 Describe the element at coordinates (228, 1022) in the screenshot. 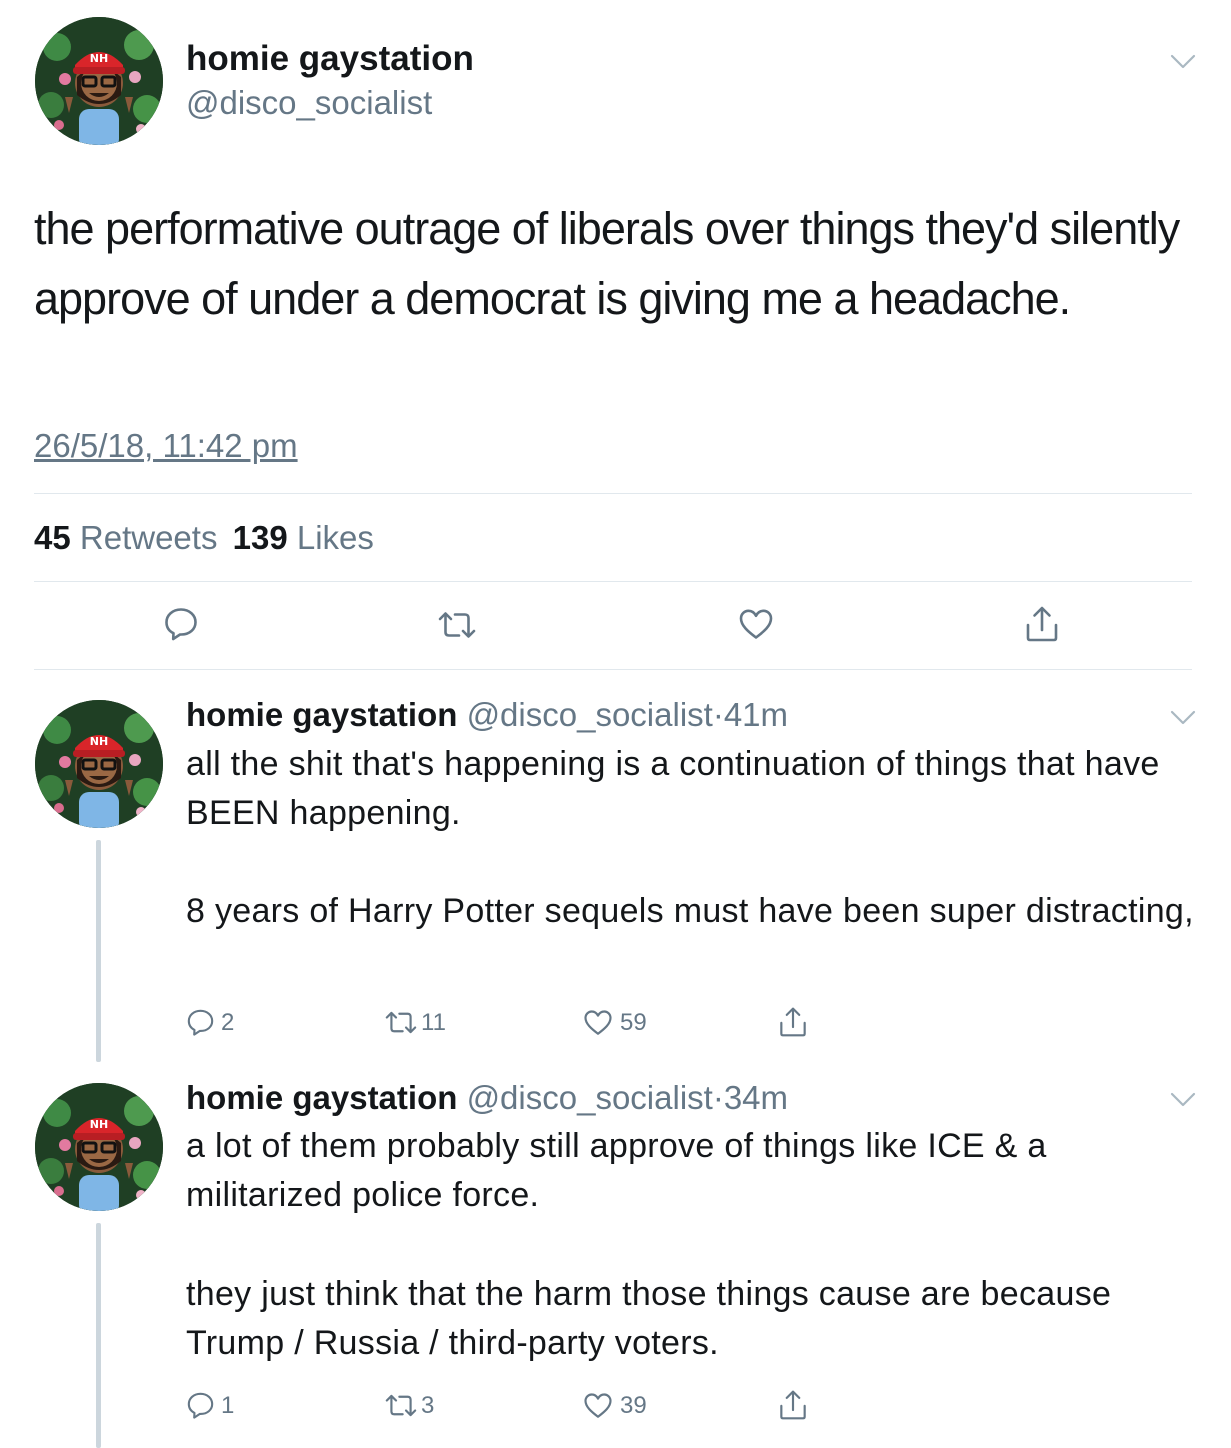

I see `reply-count: 2` at that location.